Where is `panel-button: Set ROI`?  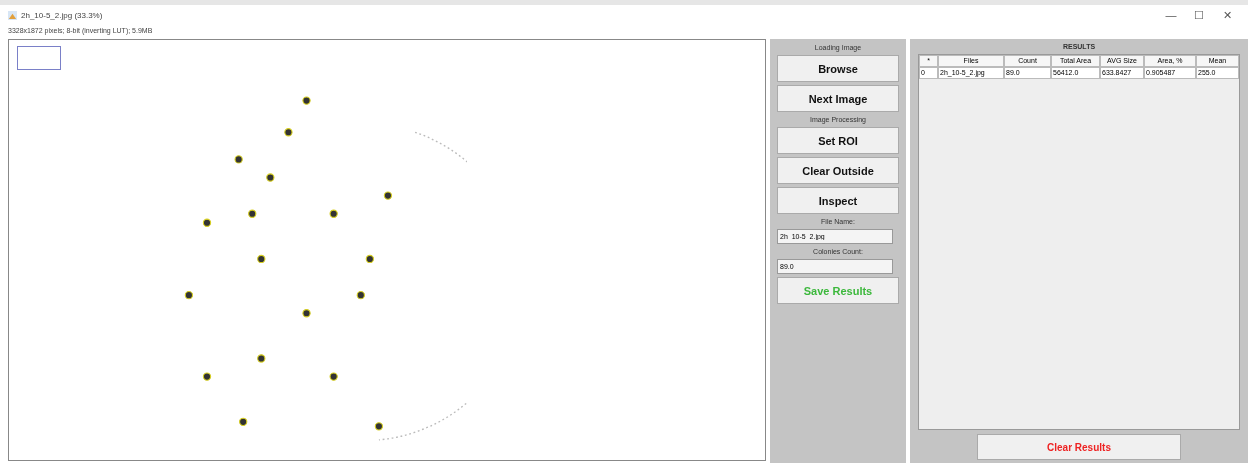 panel-button: Set ROI is located at coordinates (838, 140).